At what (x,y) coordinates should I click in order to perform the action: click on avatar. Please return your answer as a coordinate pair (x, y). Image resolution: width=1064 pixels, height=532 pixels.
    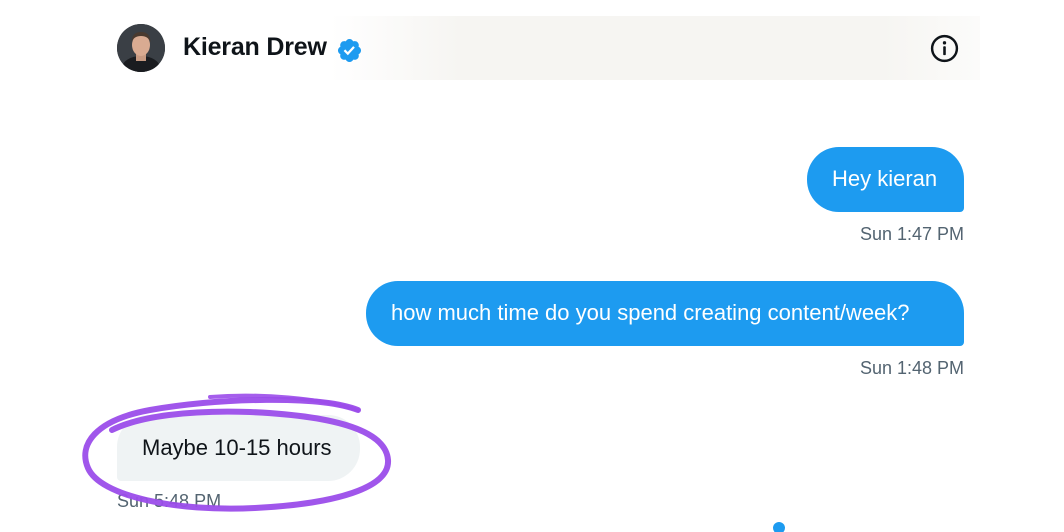
    Looking at the image, I should click on (141, 48).